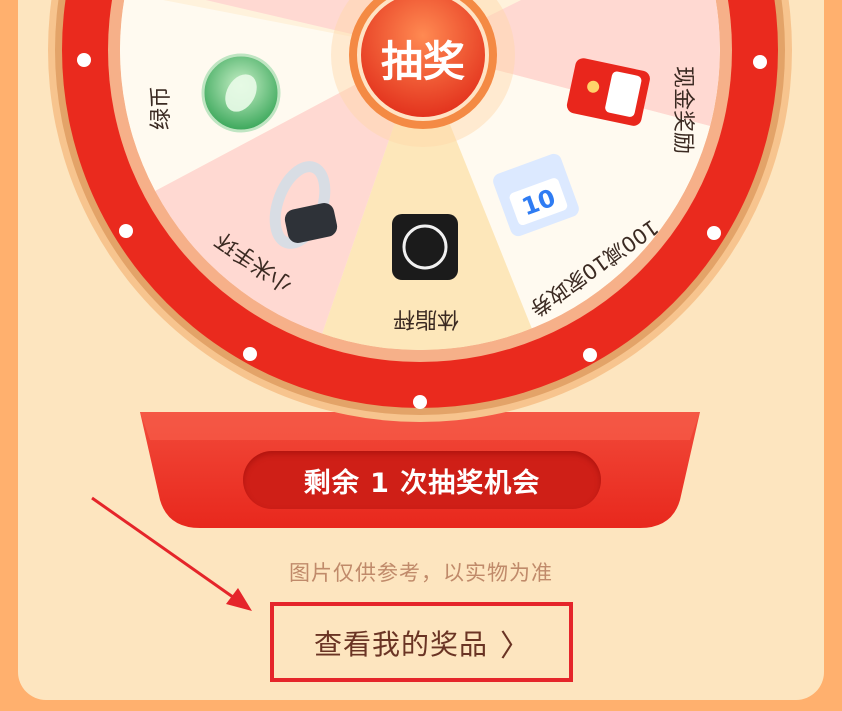 The image size is (842, 711). I want to click on view-my-prizes-label: 查看我的奖品, so click(400, 644).